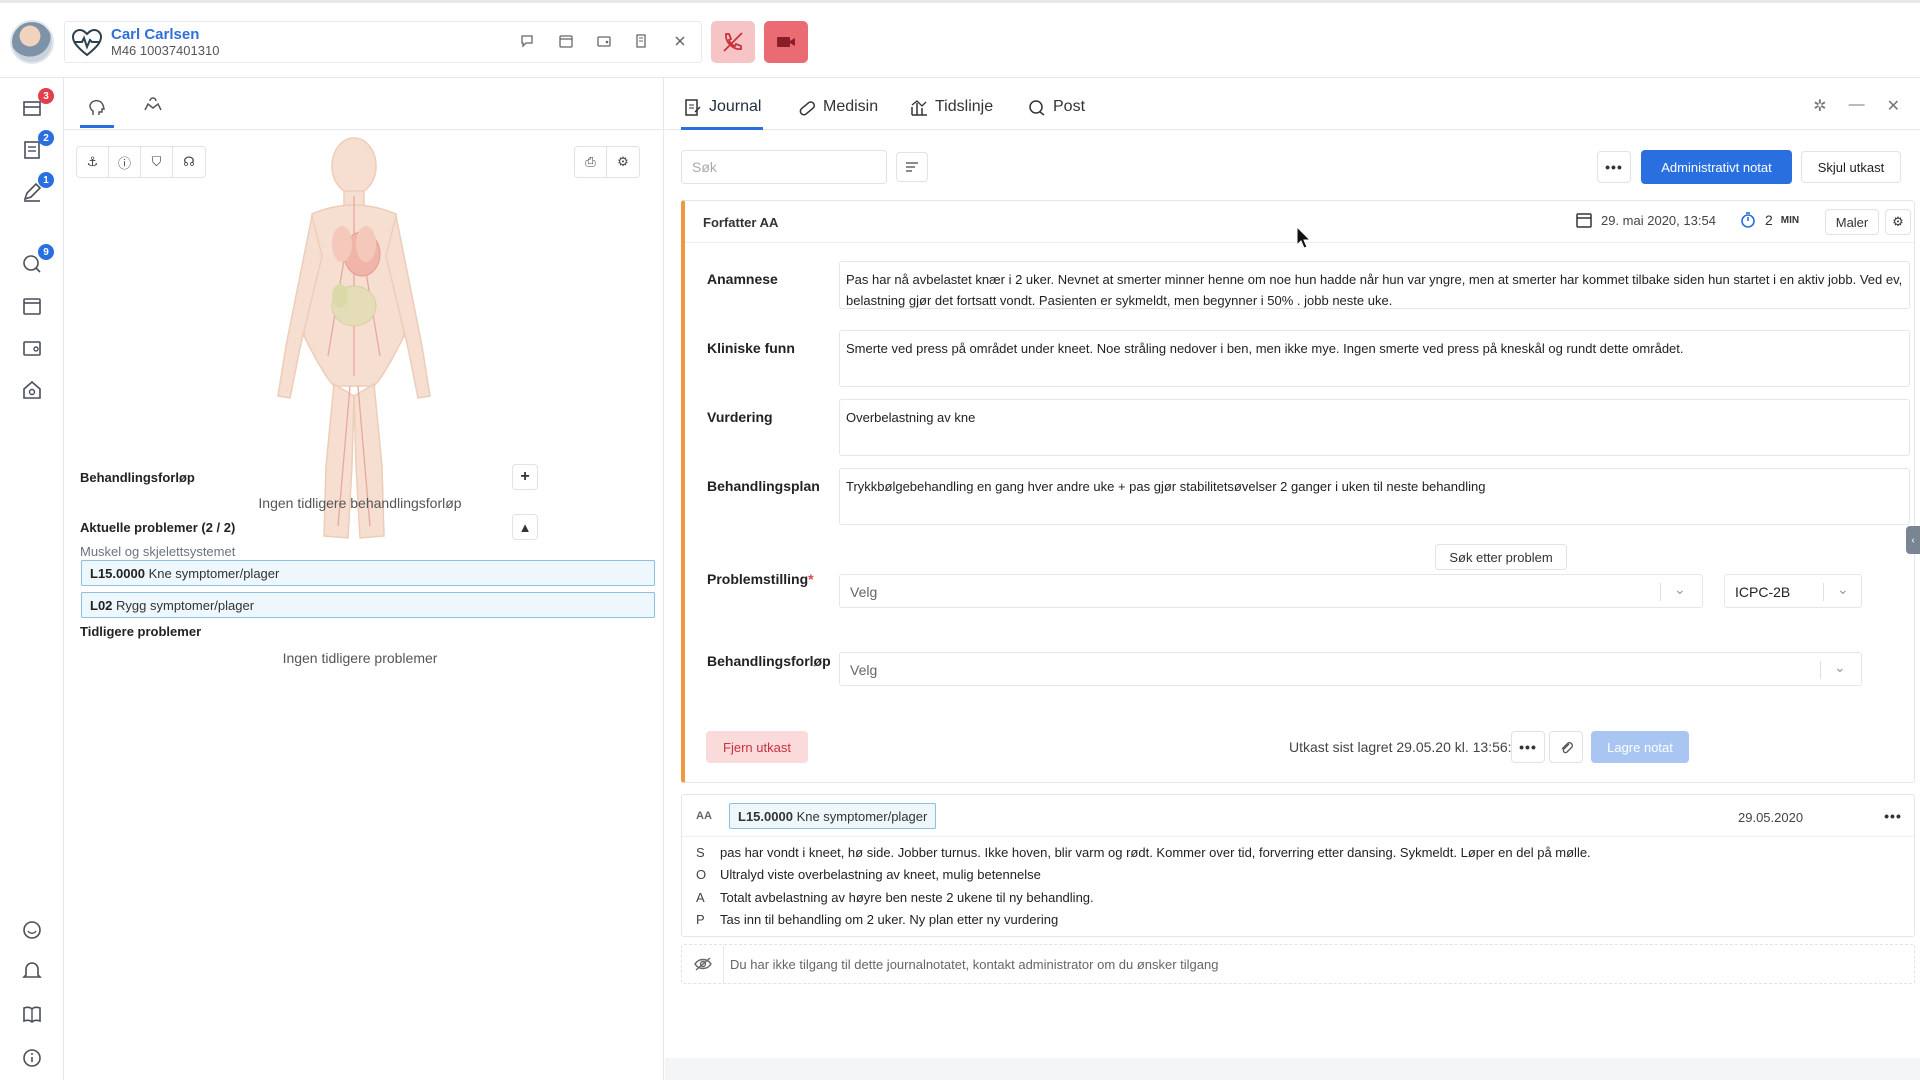 Image resolution: width=1920 pixels, height=1080 pixels. I want to click on tasks-badge: 1, so click(46, 180).